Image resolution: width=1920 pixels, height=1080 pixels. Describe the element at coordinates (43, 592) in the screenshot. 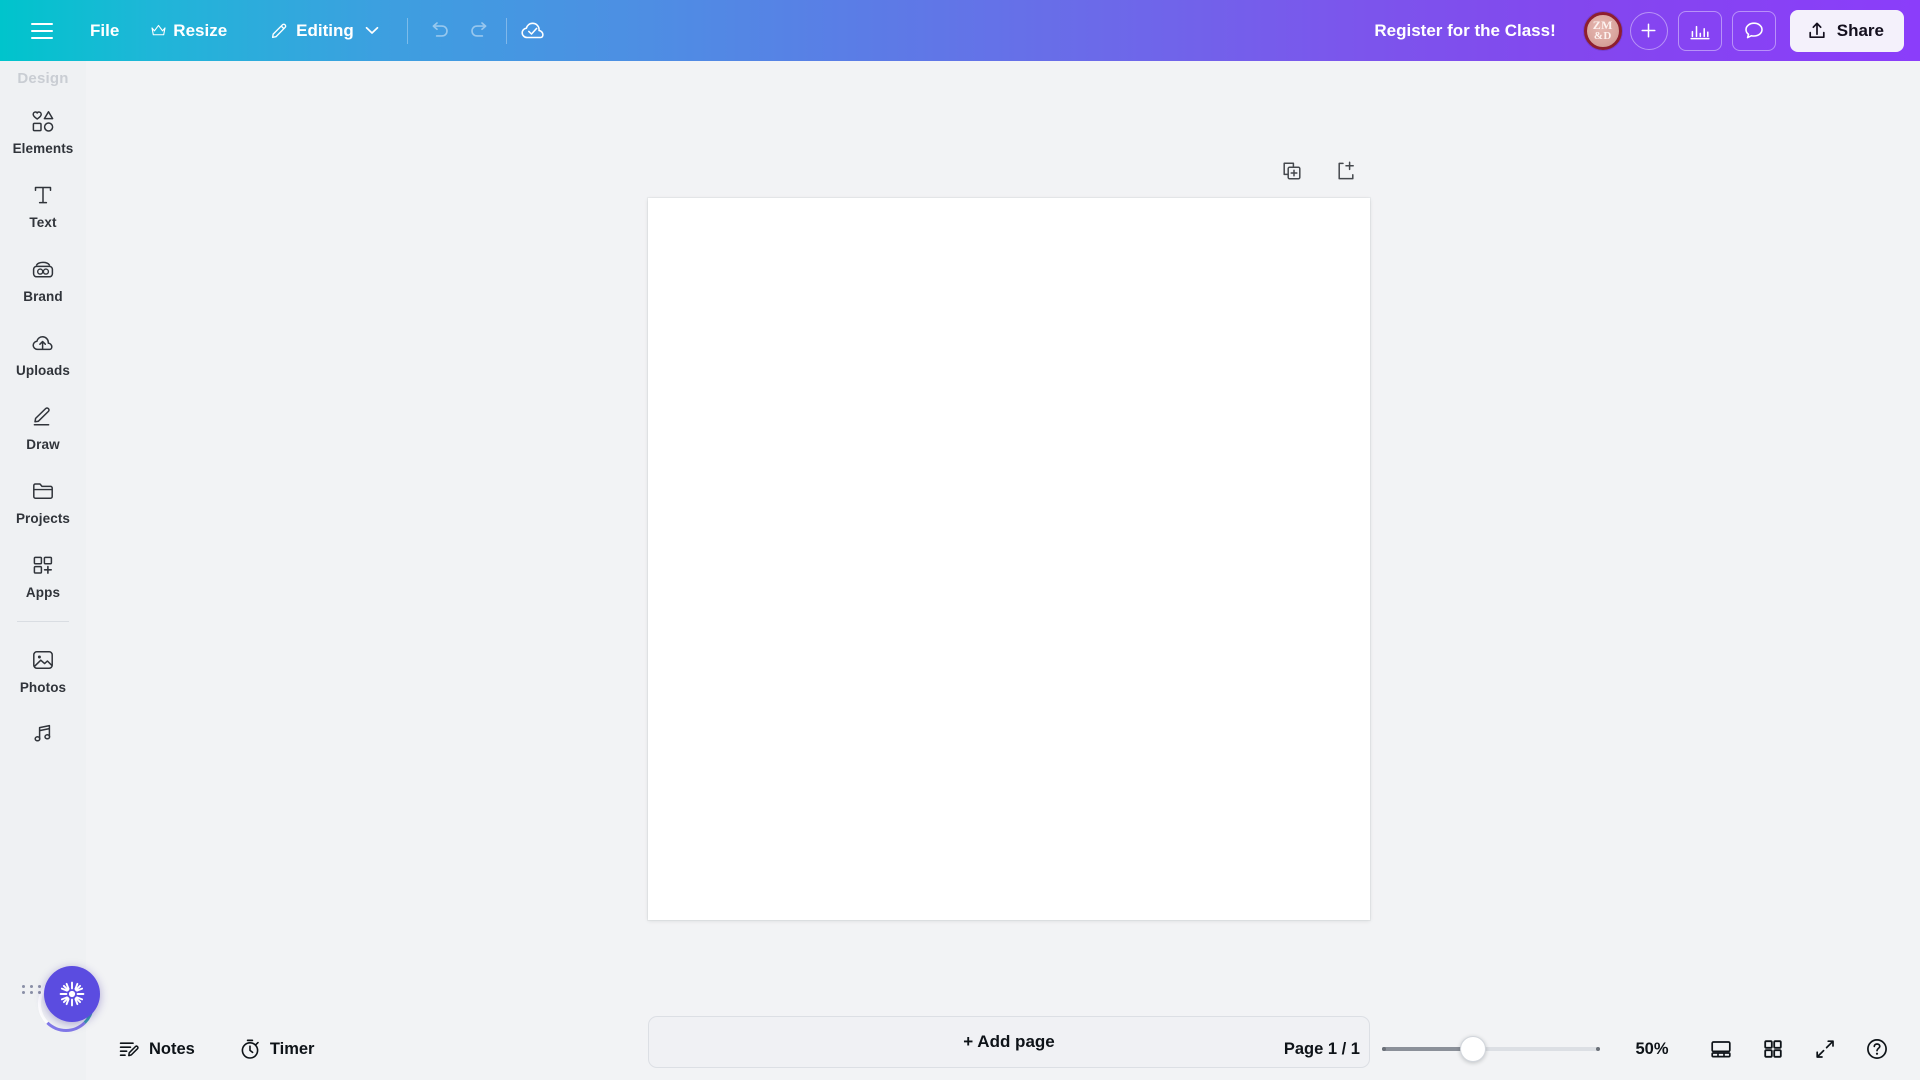

I see `sidebar-item-label: Apps` at that location.